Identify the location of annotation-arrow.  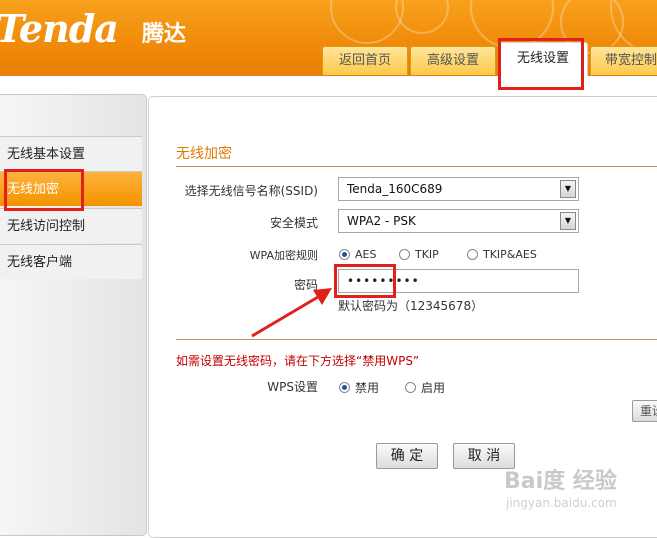
(291, 313).